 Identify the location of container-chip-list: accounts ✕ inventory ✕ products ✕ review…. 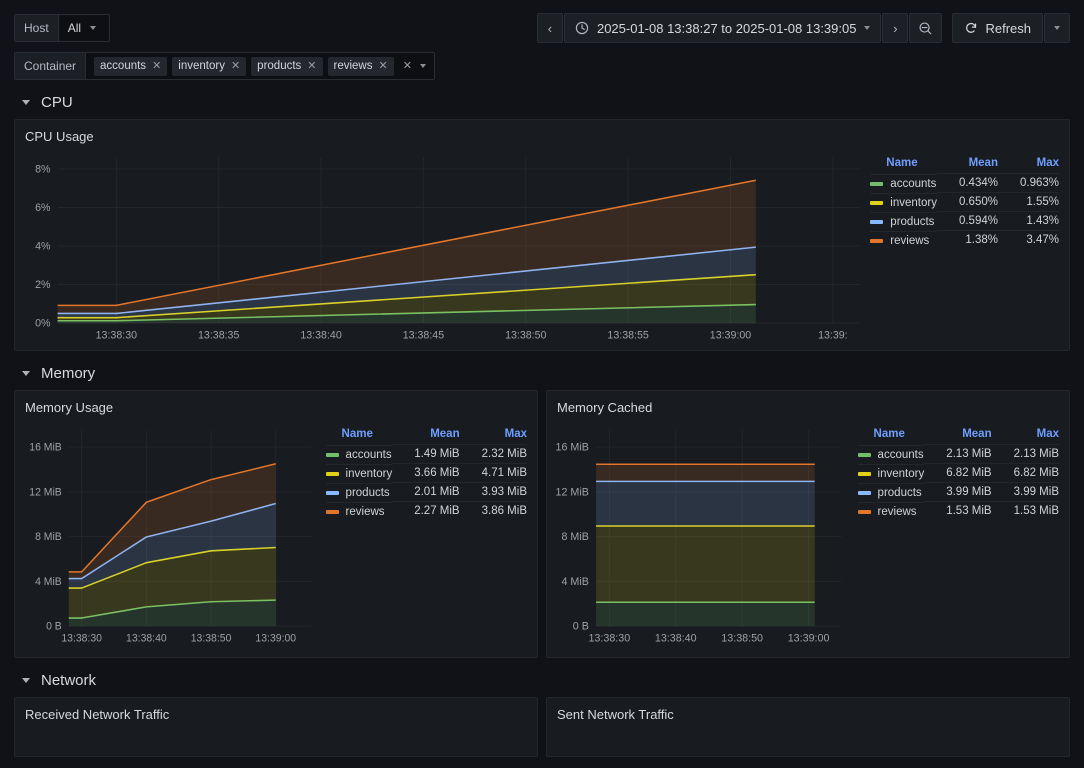
(260, 66).